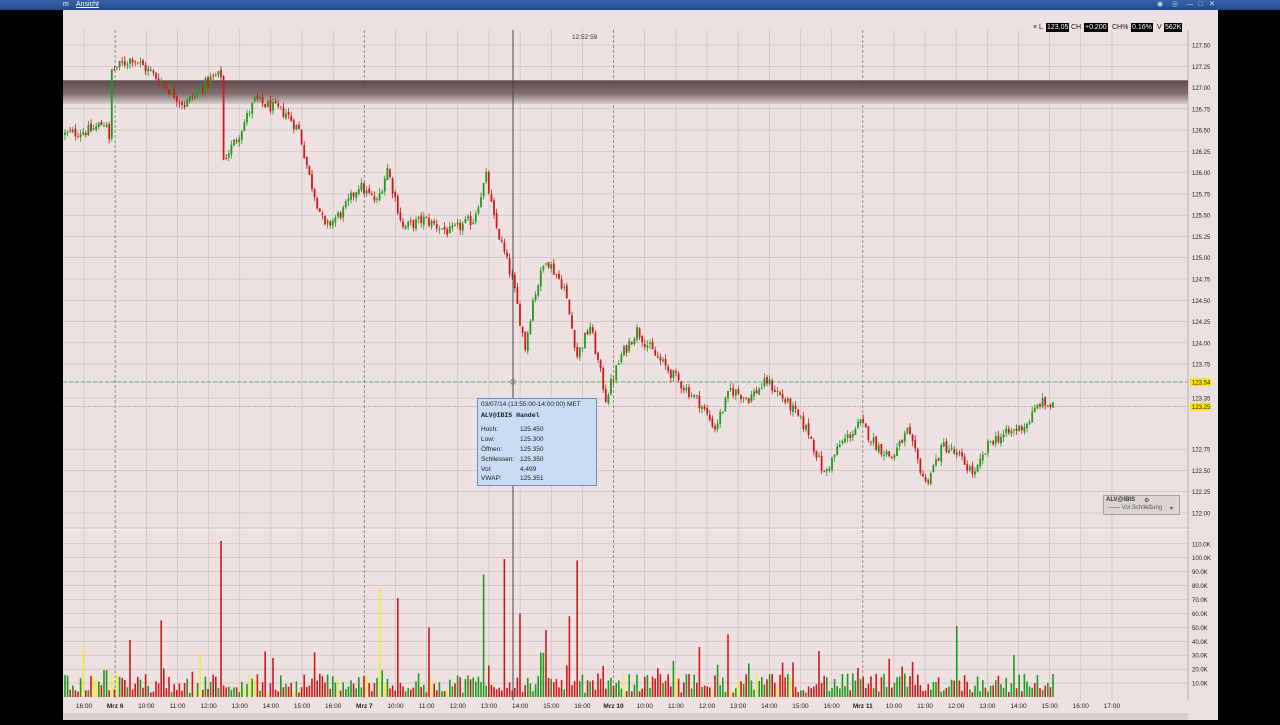 This screenshot has height=725, width=1280. What do you see at coordinates (1201, 559) in the screenshot?
I see `volume-axis-label: 100.0K` at bounding box center [1201, 559].